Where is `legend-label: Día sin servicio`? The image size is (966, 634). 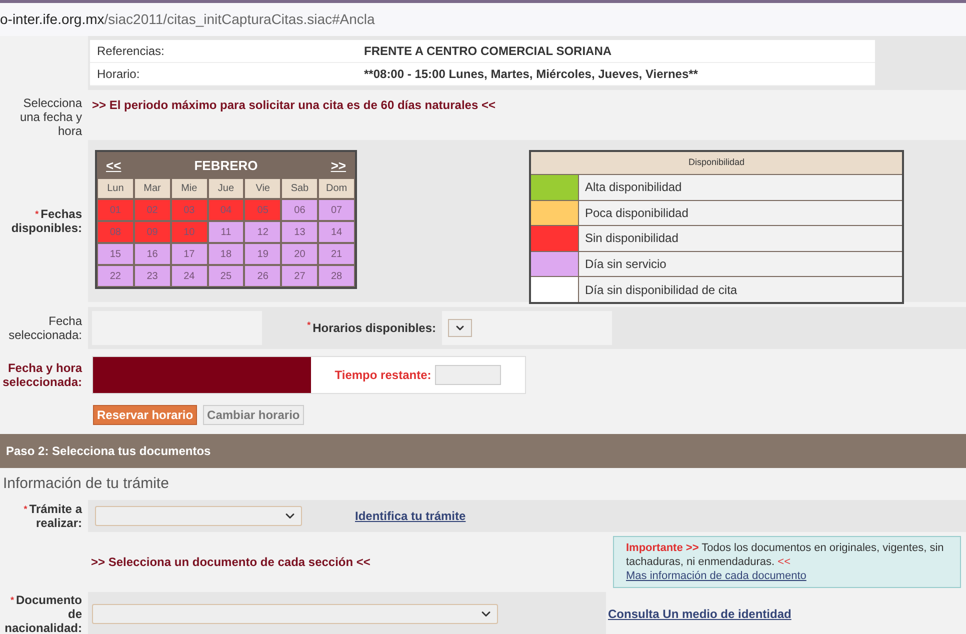 legend-label: Día sin servicio is located at coordinates (740, 264).